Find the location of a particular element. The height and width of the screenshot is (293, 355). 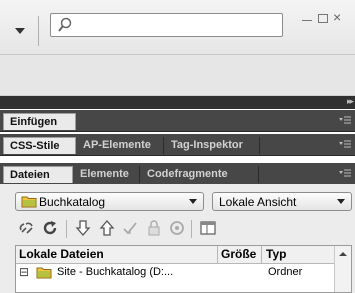

minimize-button is located at coordinates (307, 20).